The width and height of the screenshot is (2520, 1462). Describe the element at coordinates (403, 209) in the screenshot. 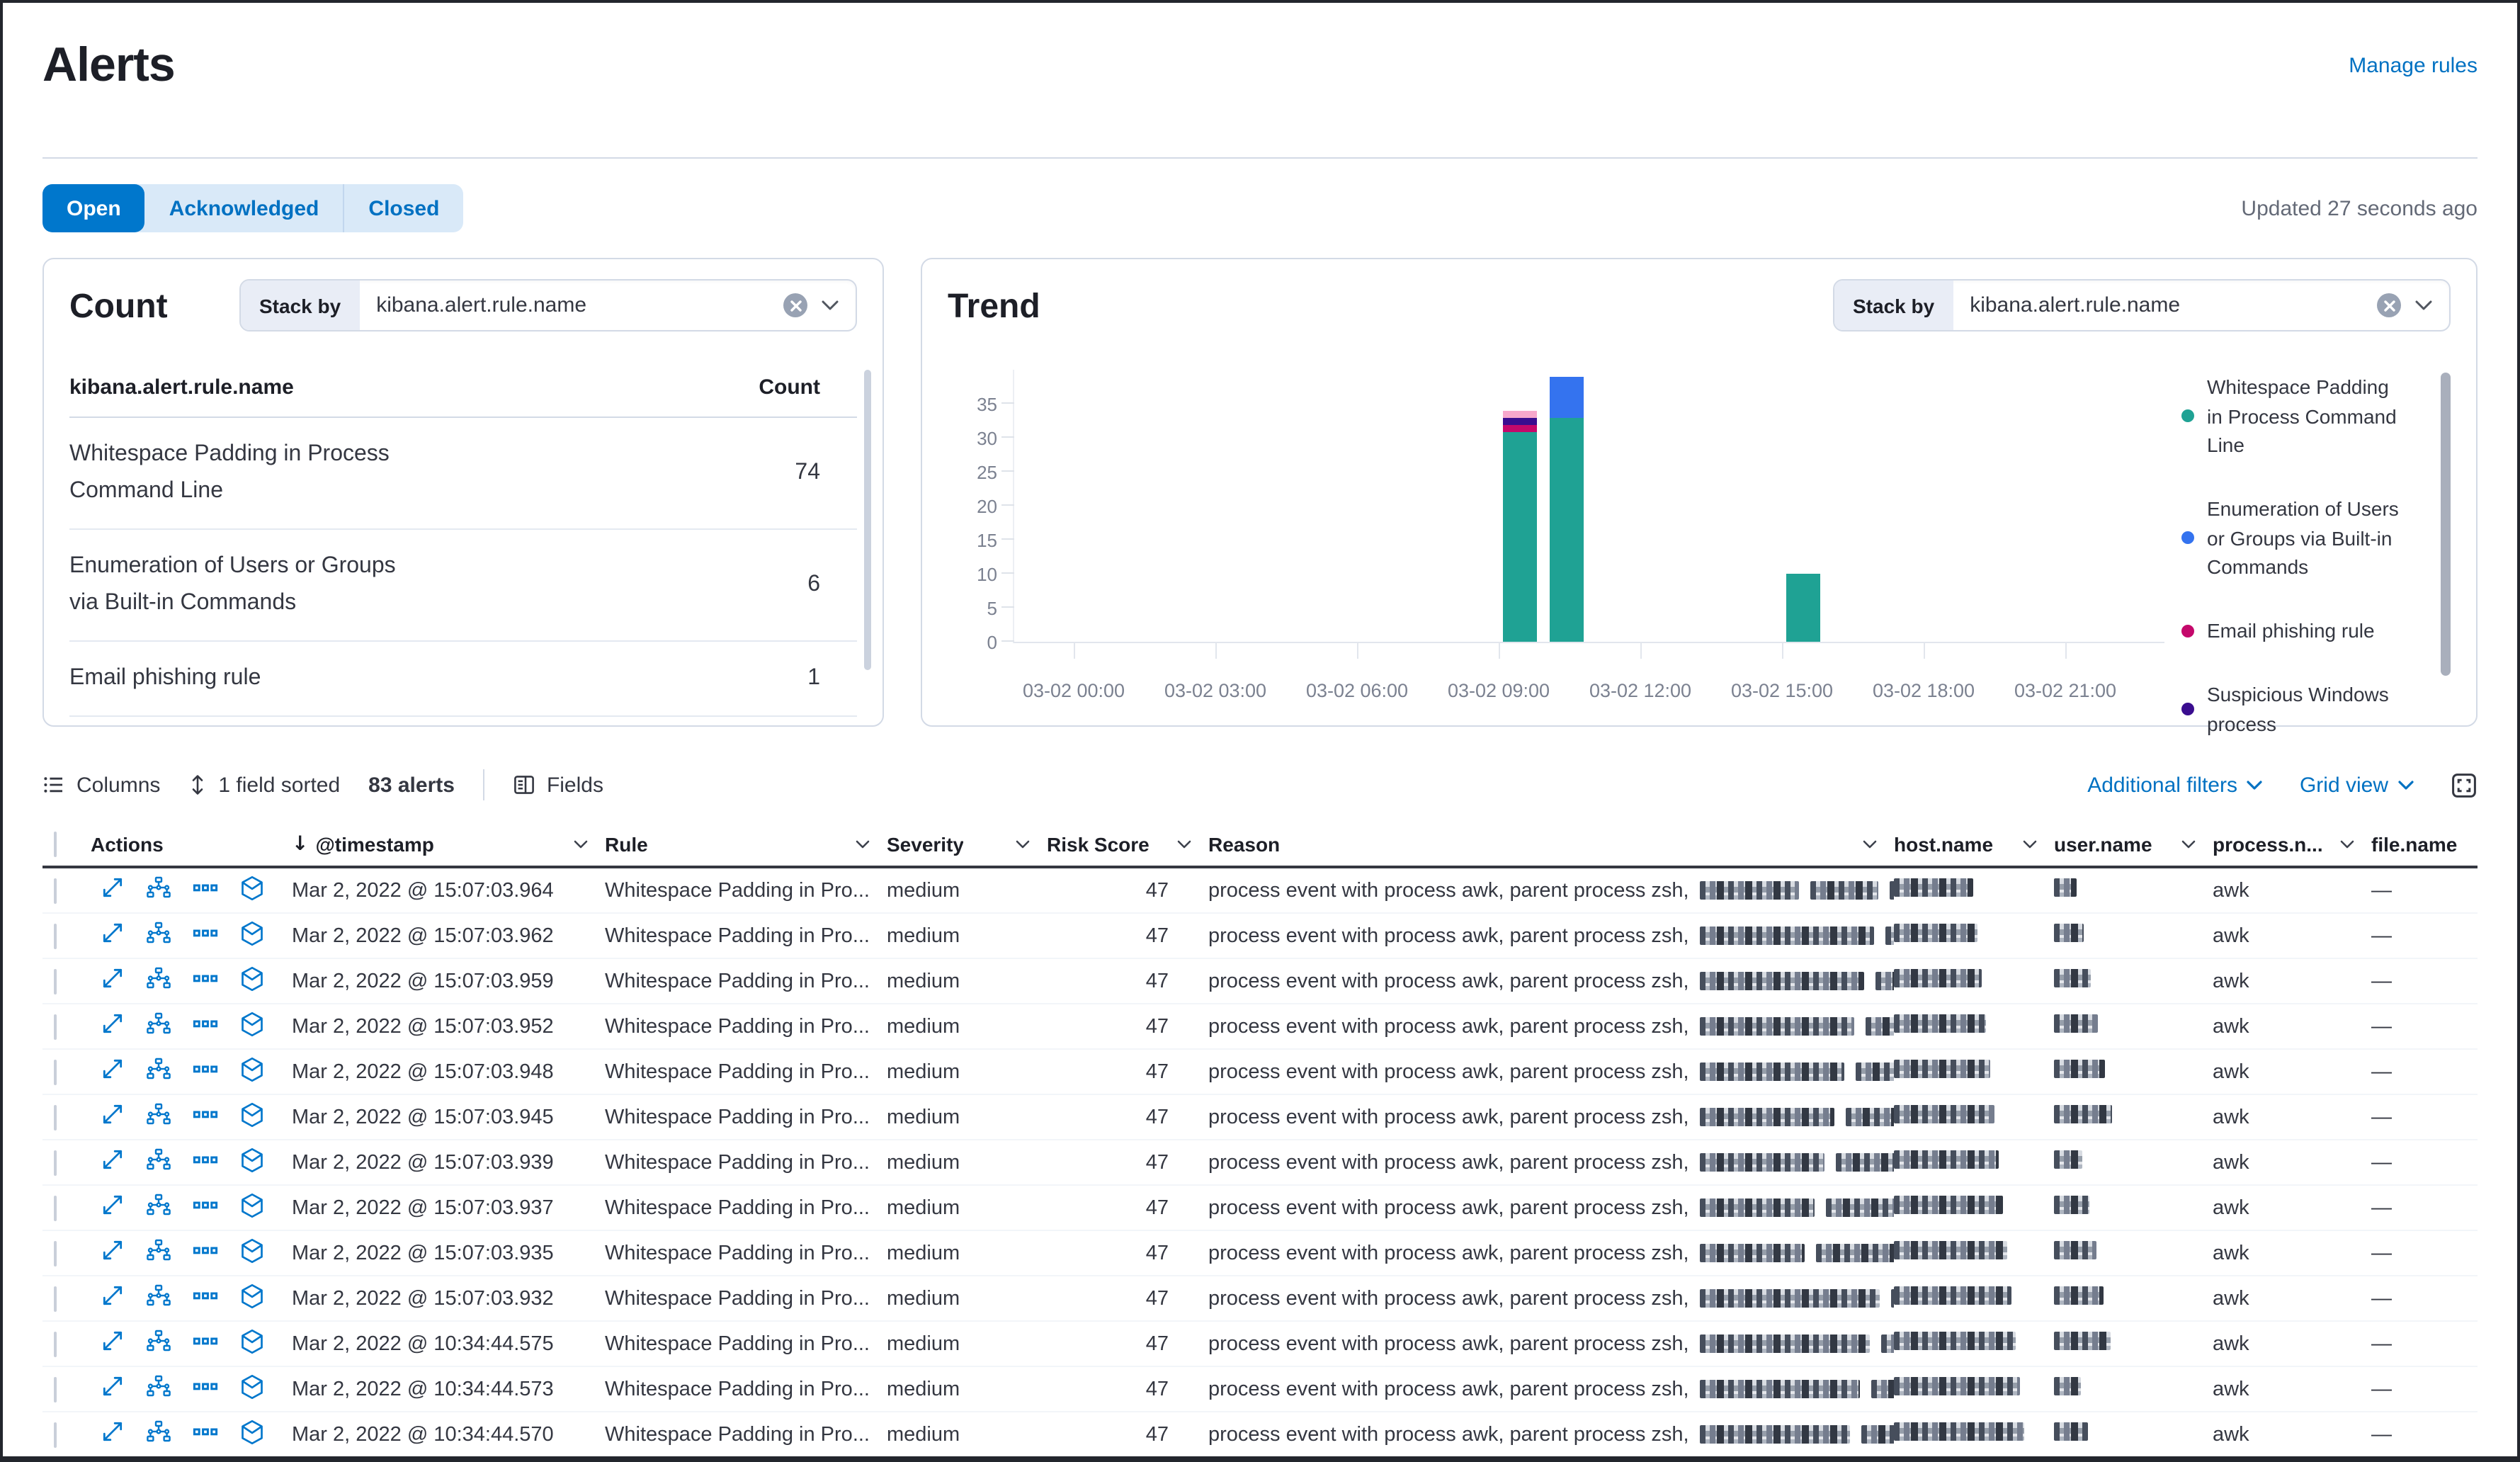

I see `tab-closed: Closed` at that location.